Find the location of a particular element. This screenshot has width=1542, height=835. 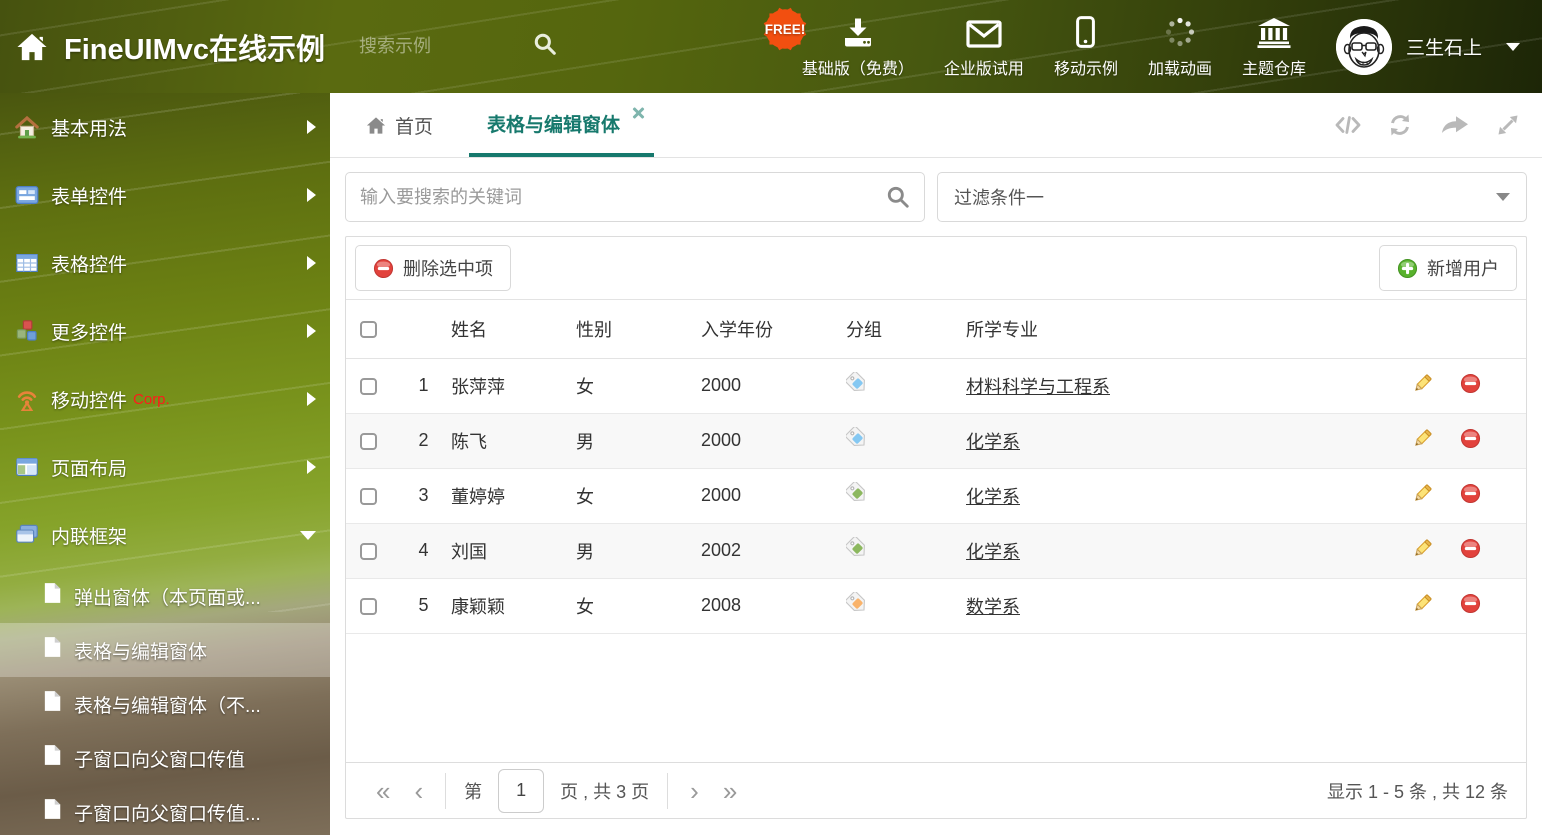

header-search-input is located at coordinates (434, 46).